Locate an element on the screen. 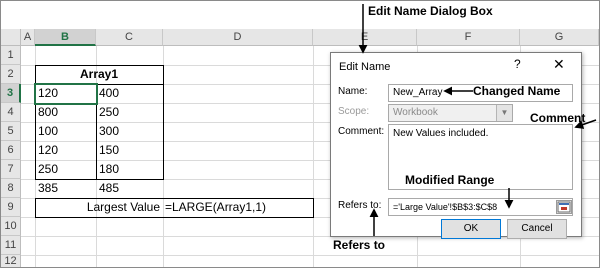  help-icon: ? is located at coordinates (517, 64).